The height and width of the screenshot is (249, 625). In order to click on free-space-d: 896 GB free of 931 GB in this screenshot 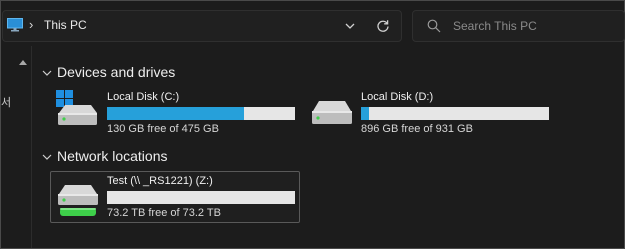, I will do `click(417, 129)`.